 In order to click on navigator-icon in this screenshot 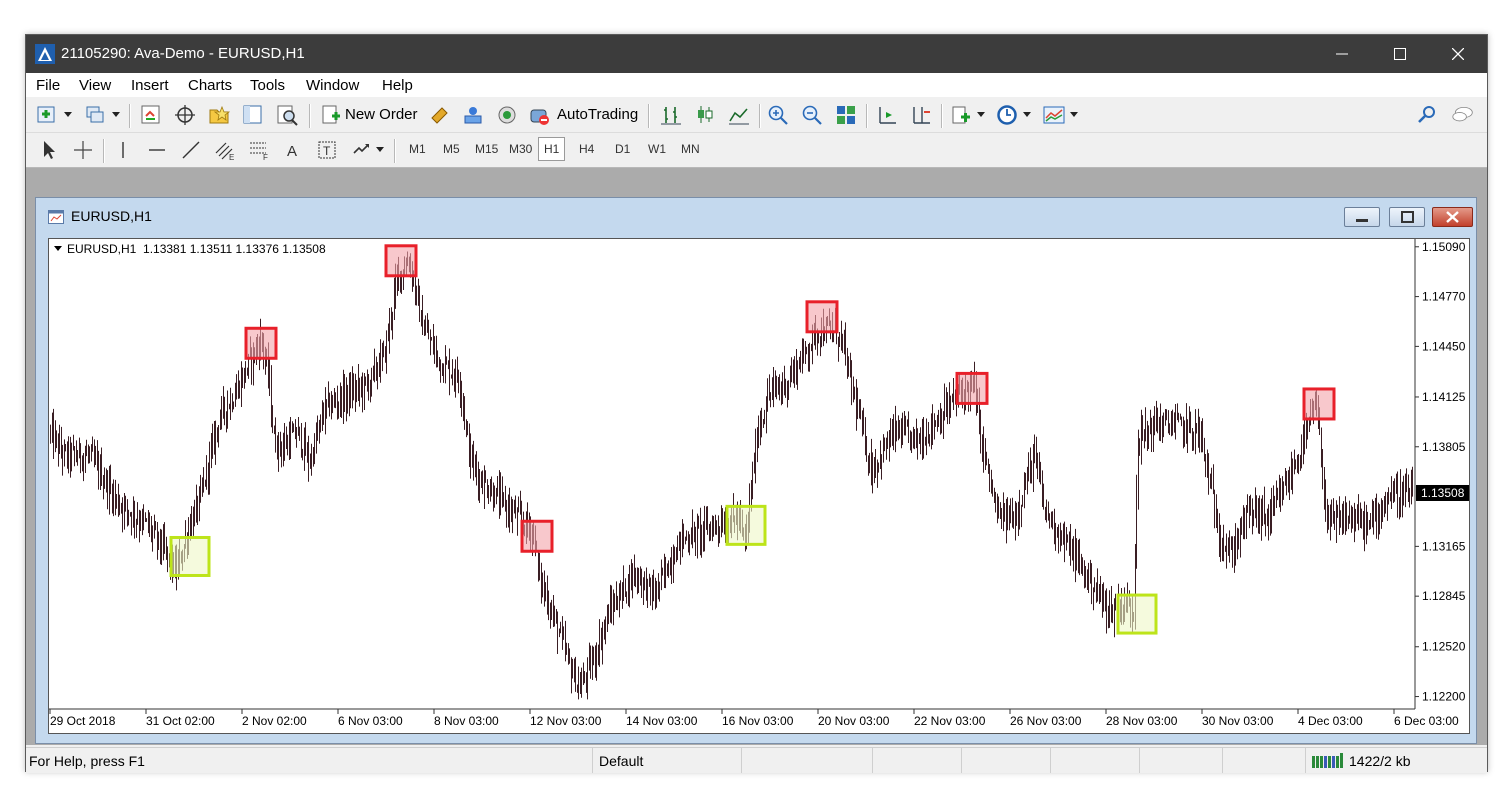, I will do `click(219, 115)`.